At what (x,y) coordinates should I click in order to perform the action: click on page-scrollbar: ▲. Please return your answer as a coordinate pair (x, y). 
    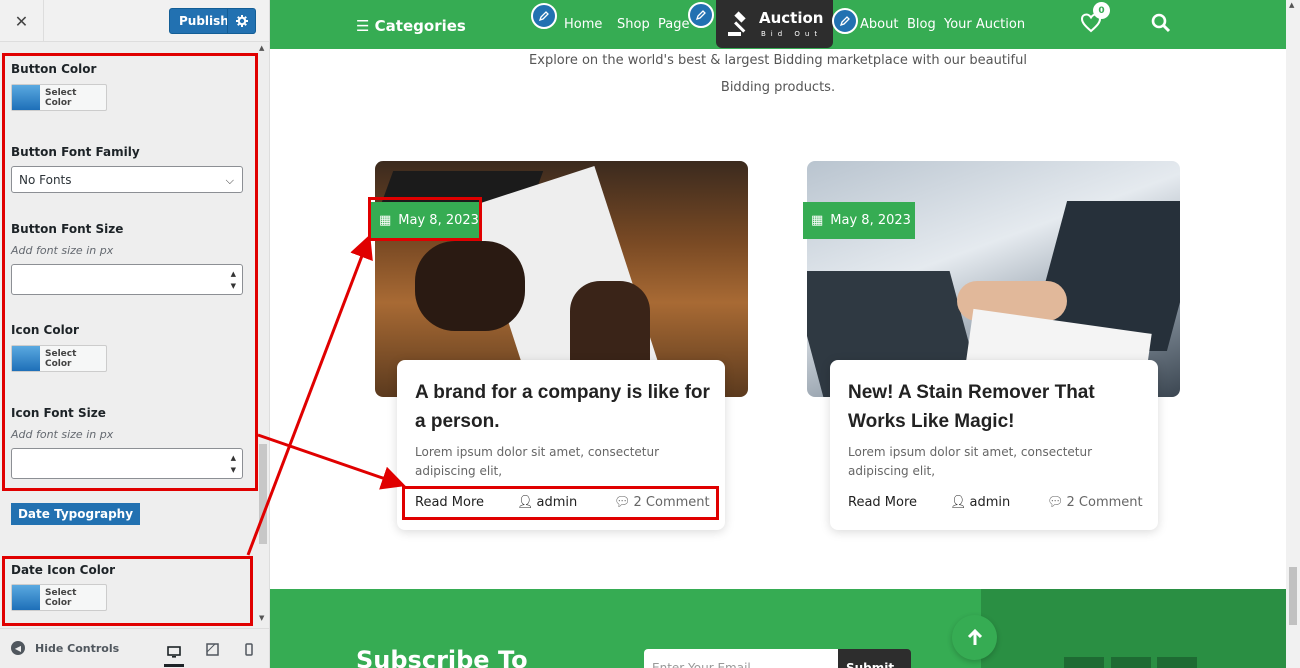
    Looking at the image, I should click on (1293, 334).